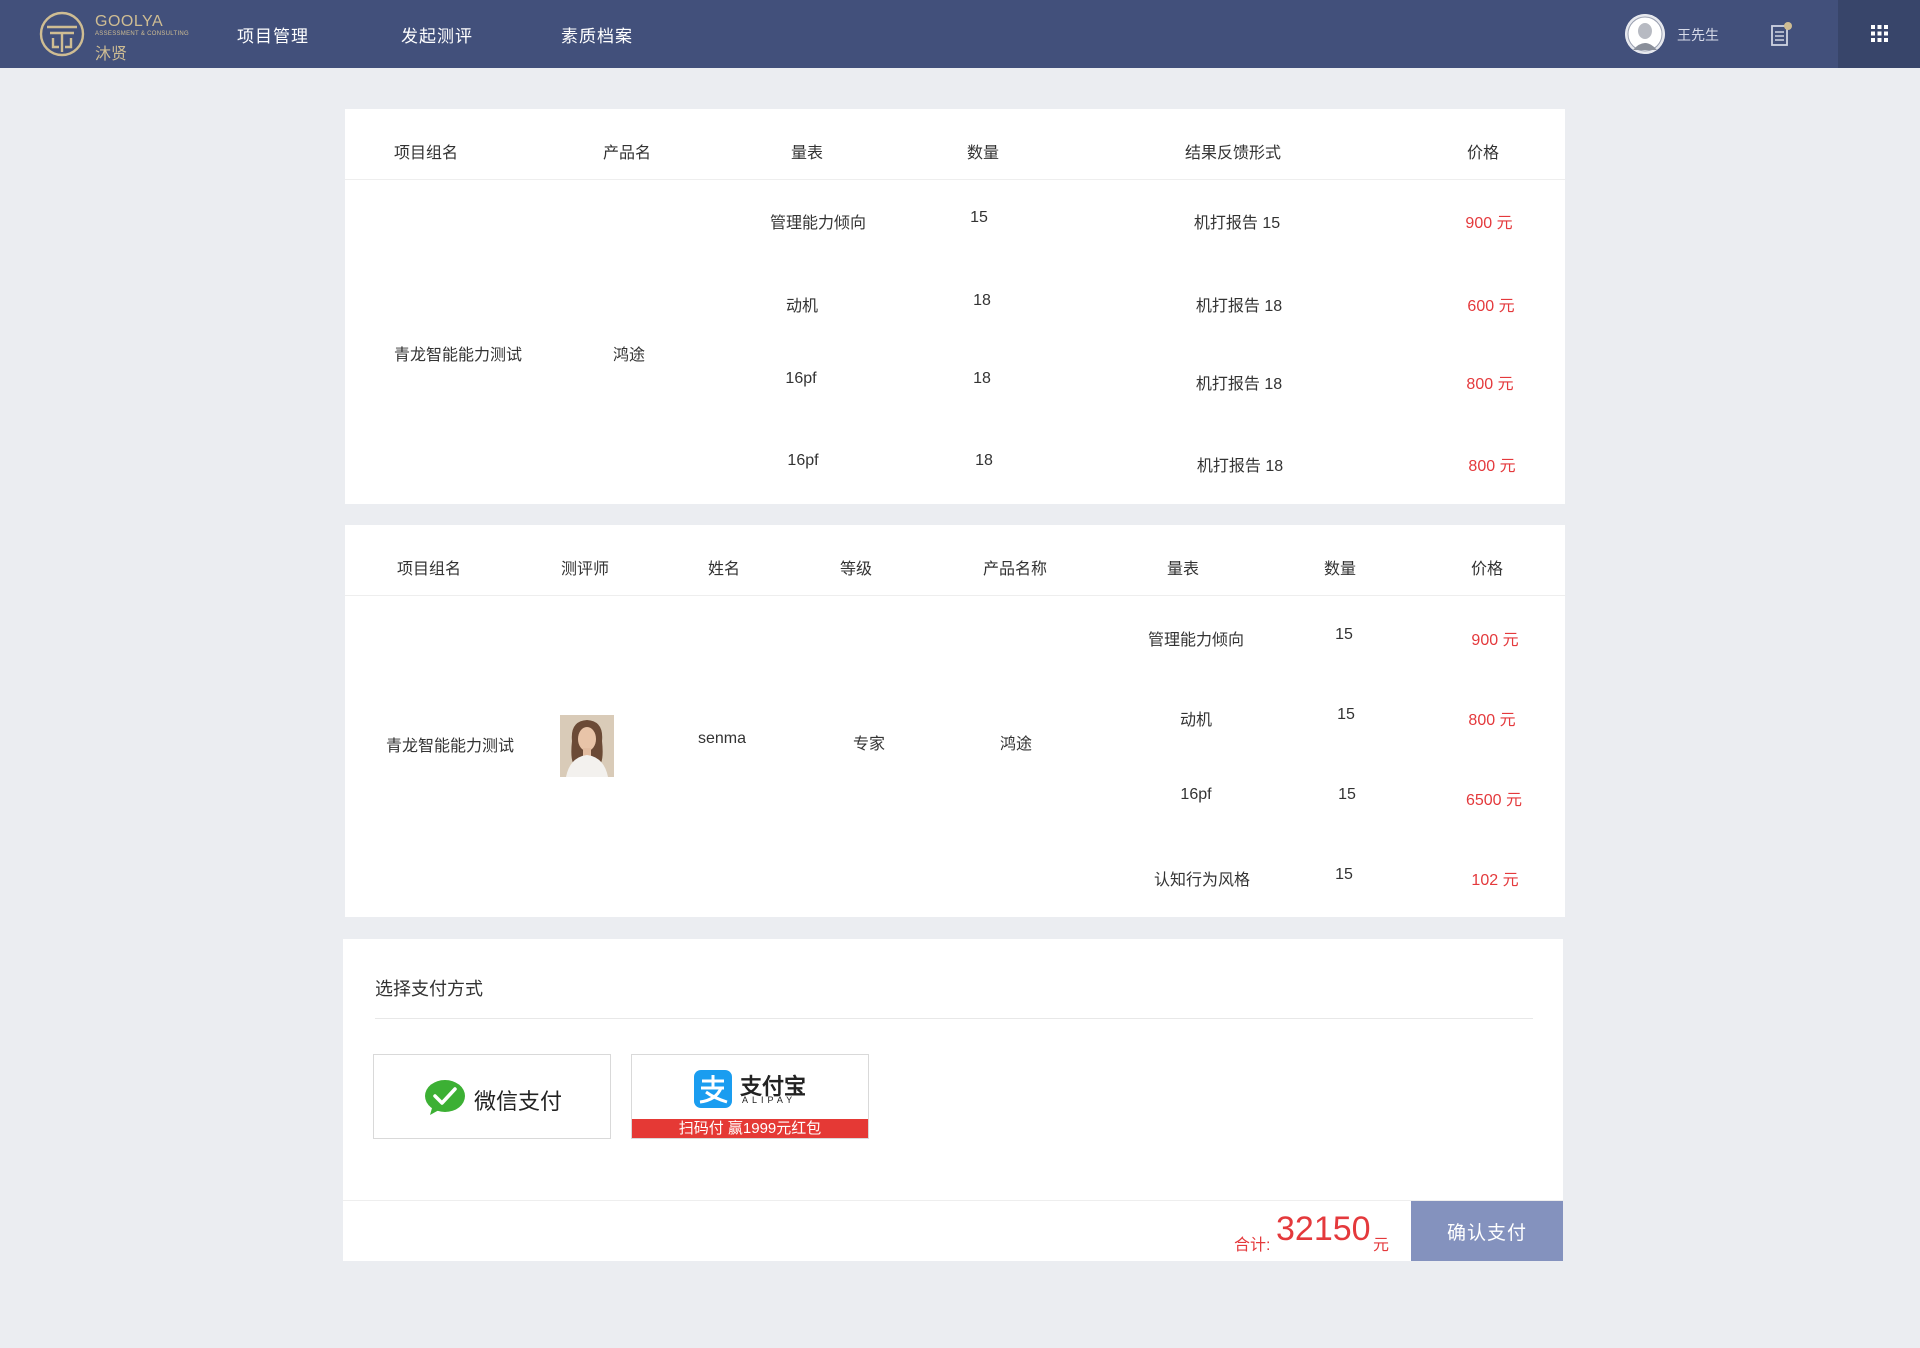 This screenshot has height=1348, width=1920. Describe the element at coordinates (1015, 569) in the screenshot. I see `col-header-product-name: 产品名称` at that location.